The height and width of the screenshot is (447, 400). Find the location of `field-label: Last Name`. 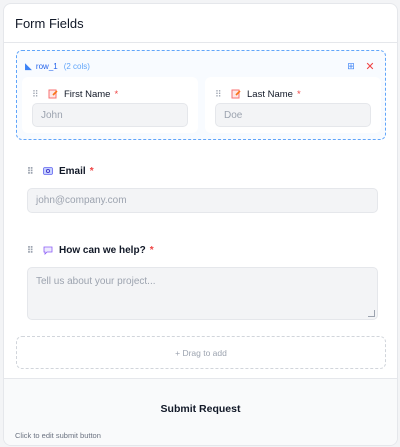

field-label: Last Name is located at coordinates (270, 94).